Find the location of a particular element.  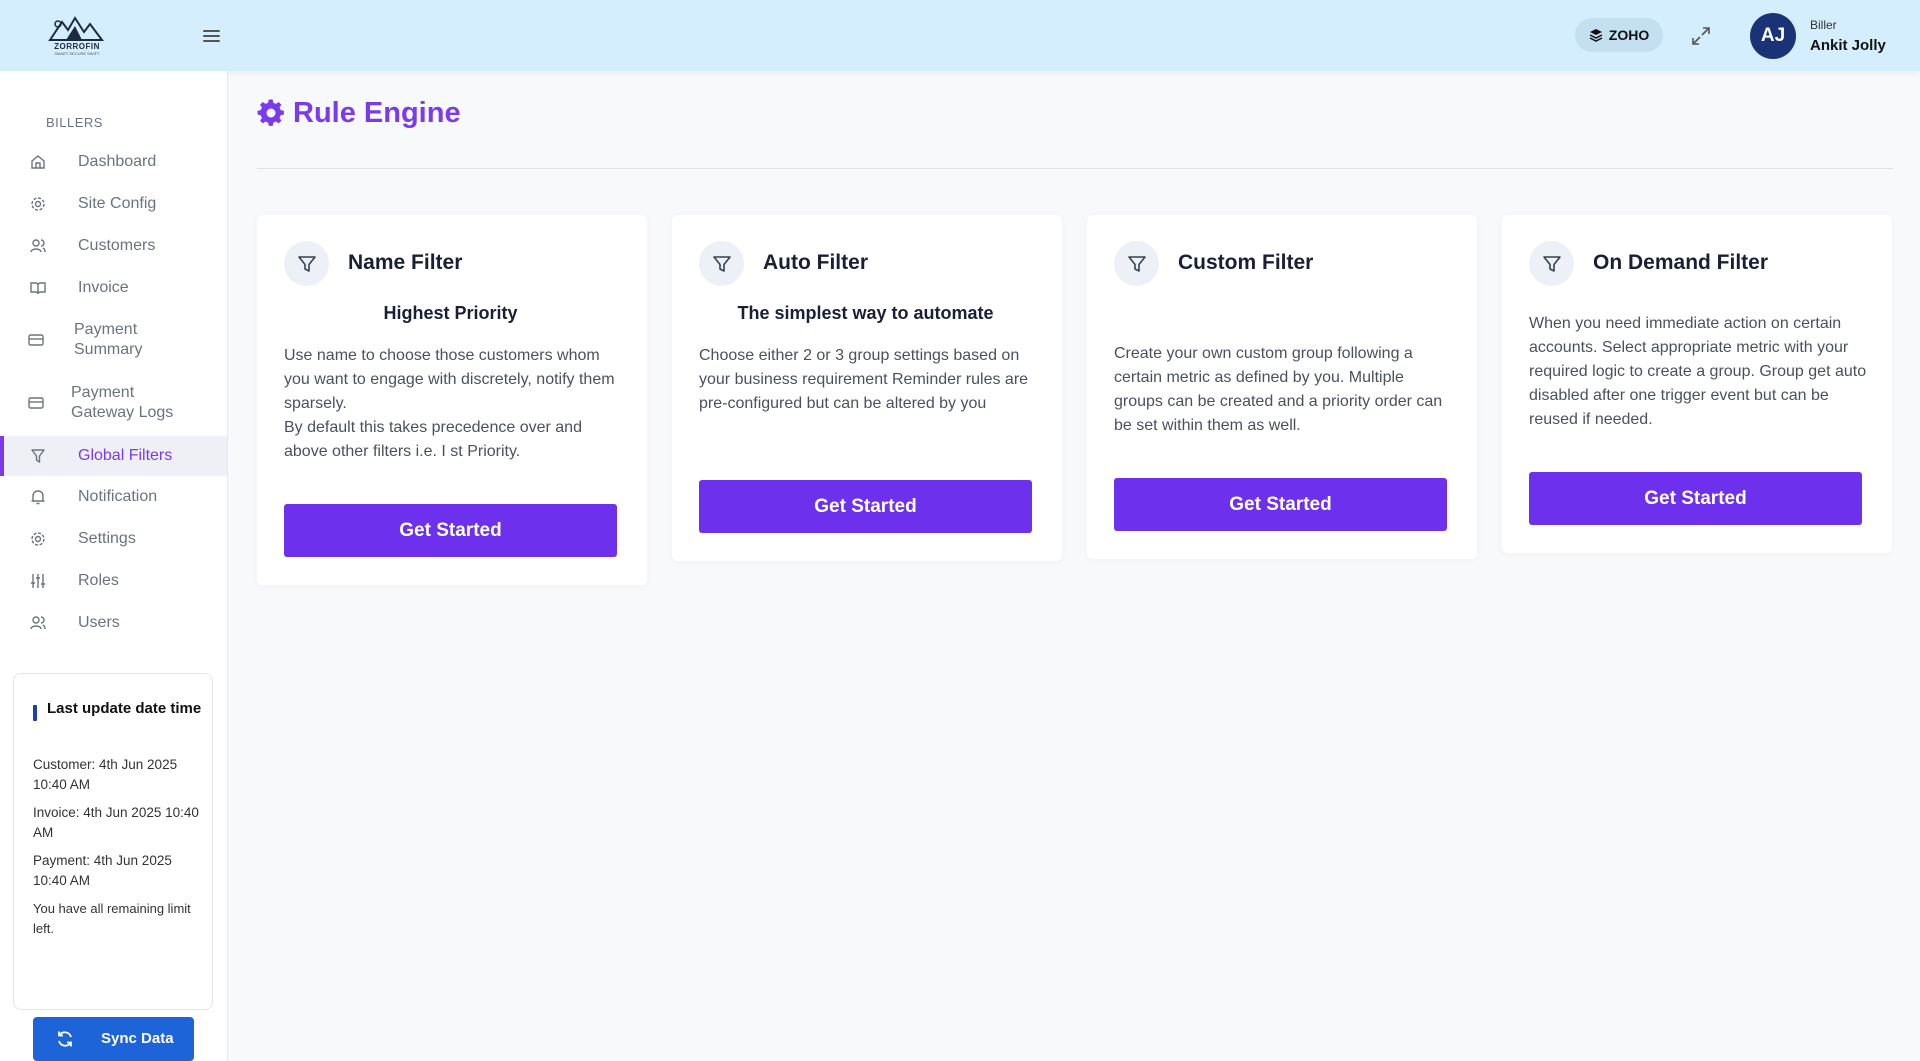

zoho-integration-badge: ZOHO is located at coordinates (1619, 35).